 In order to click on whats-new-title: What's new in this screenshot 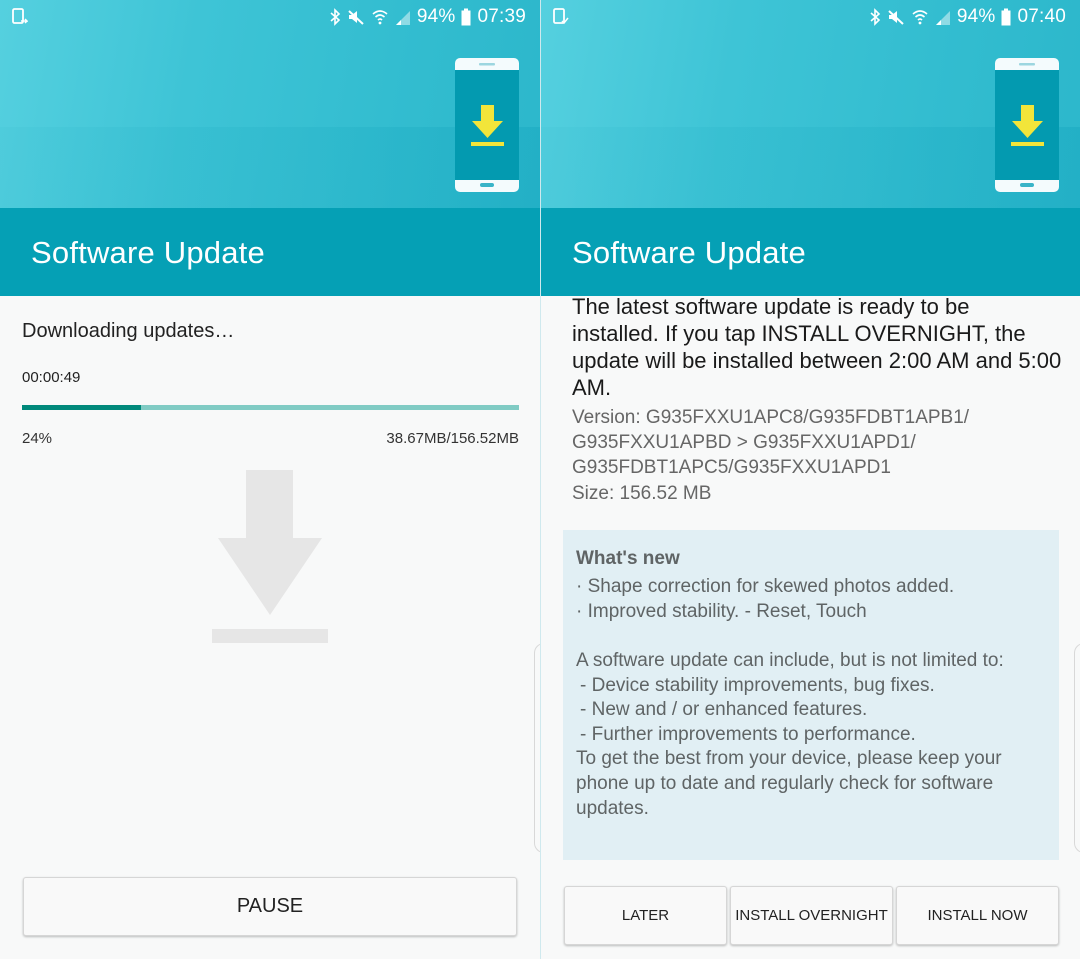, I will do `click(628, 558)`.